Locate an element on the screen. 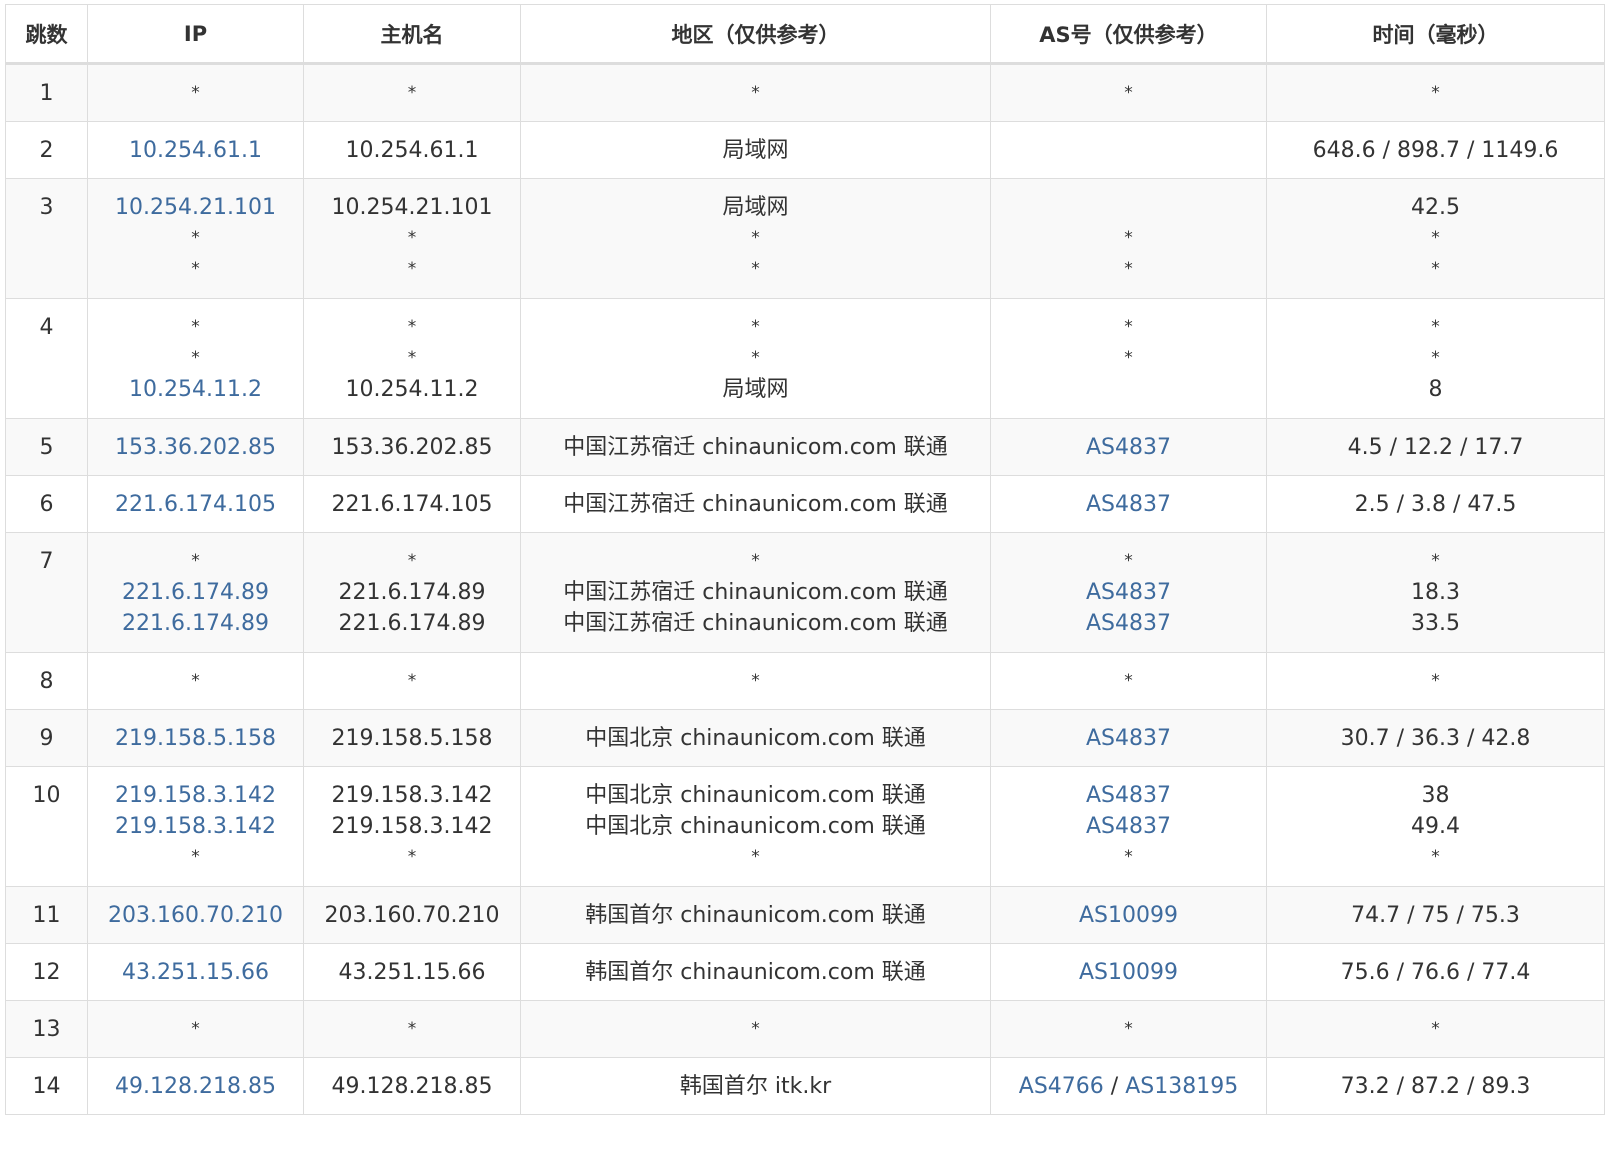 The width and height of the screenshot is (1607, 1156). hop-cell: 2 is located at coordinates (46, 150).